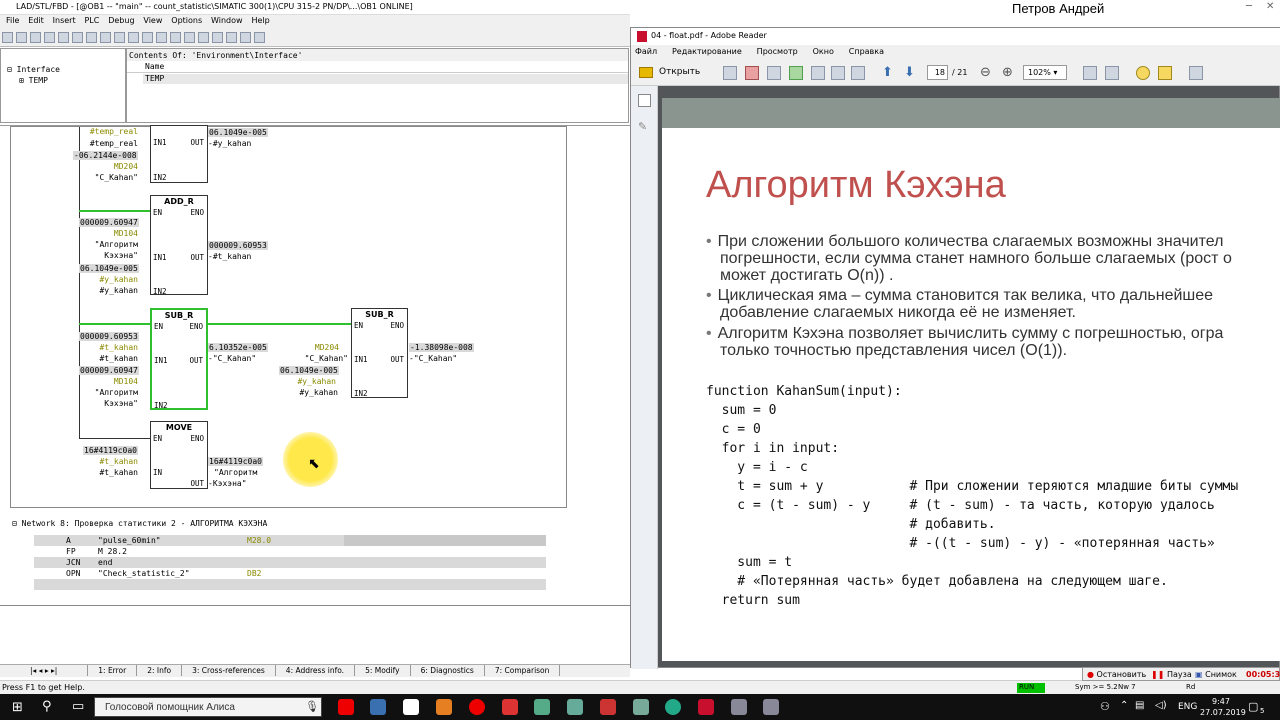 The height and width of the screenshot is (720, 1280). Describe the element at coordinates (160, 670) in the screenshot. I see `tab-info: 2: Info` at that location.